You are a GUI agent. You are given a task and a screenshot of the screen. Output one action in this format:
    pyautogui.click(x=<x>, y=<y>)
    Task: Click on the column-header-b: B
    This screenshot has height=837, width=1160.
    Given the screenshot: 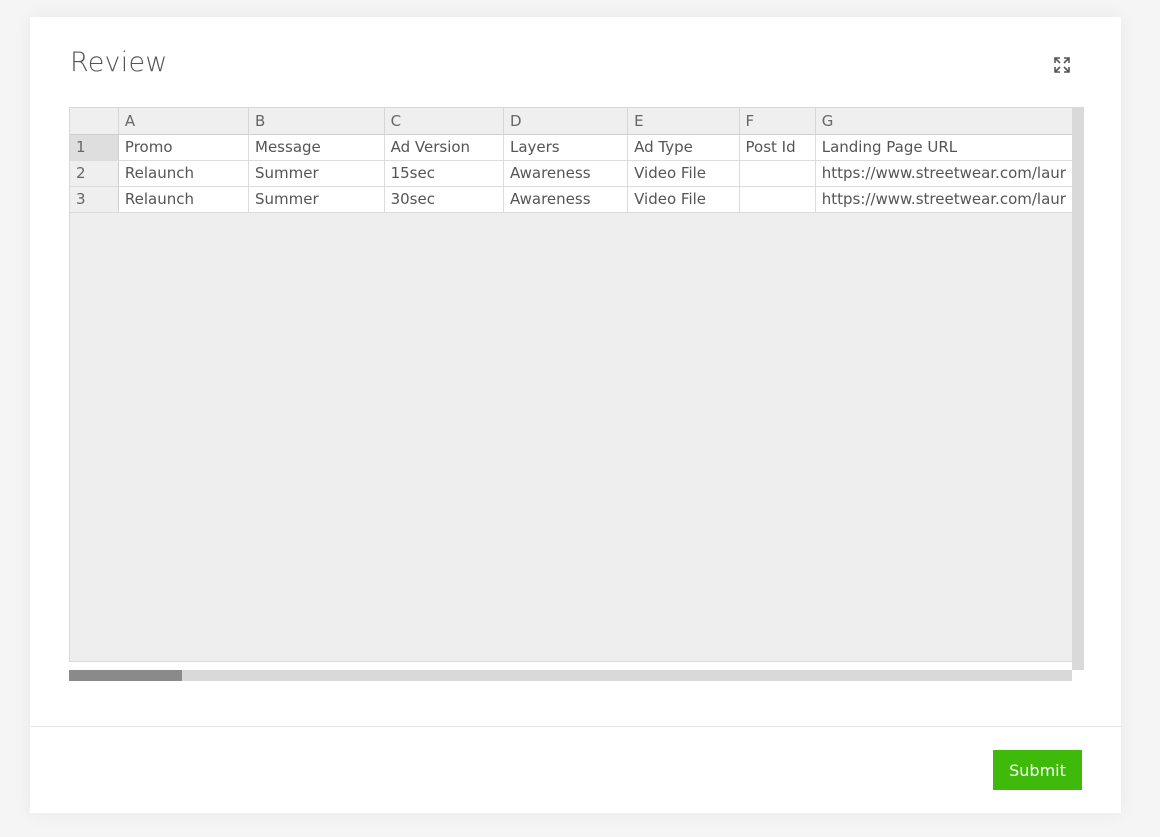 What is the action you would take?
    pyautogui.click(x=316, y=121)
    